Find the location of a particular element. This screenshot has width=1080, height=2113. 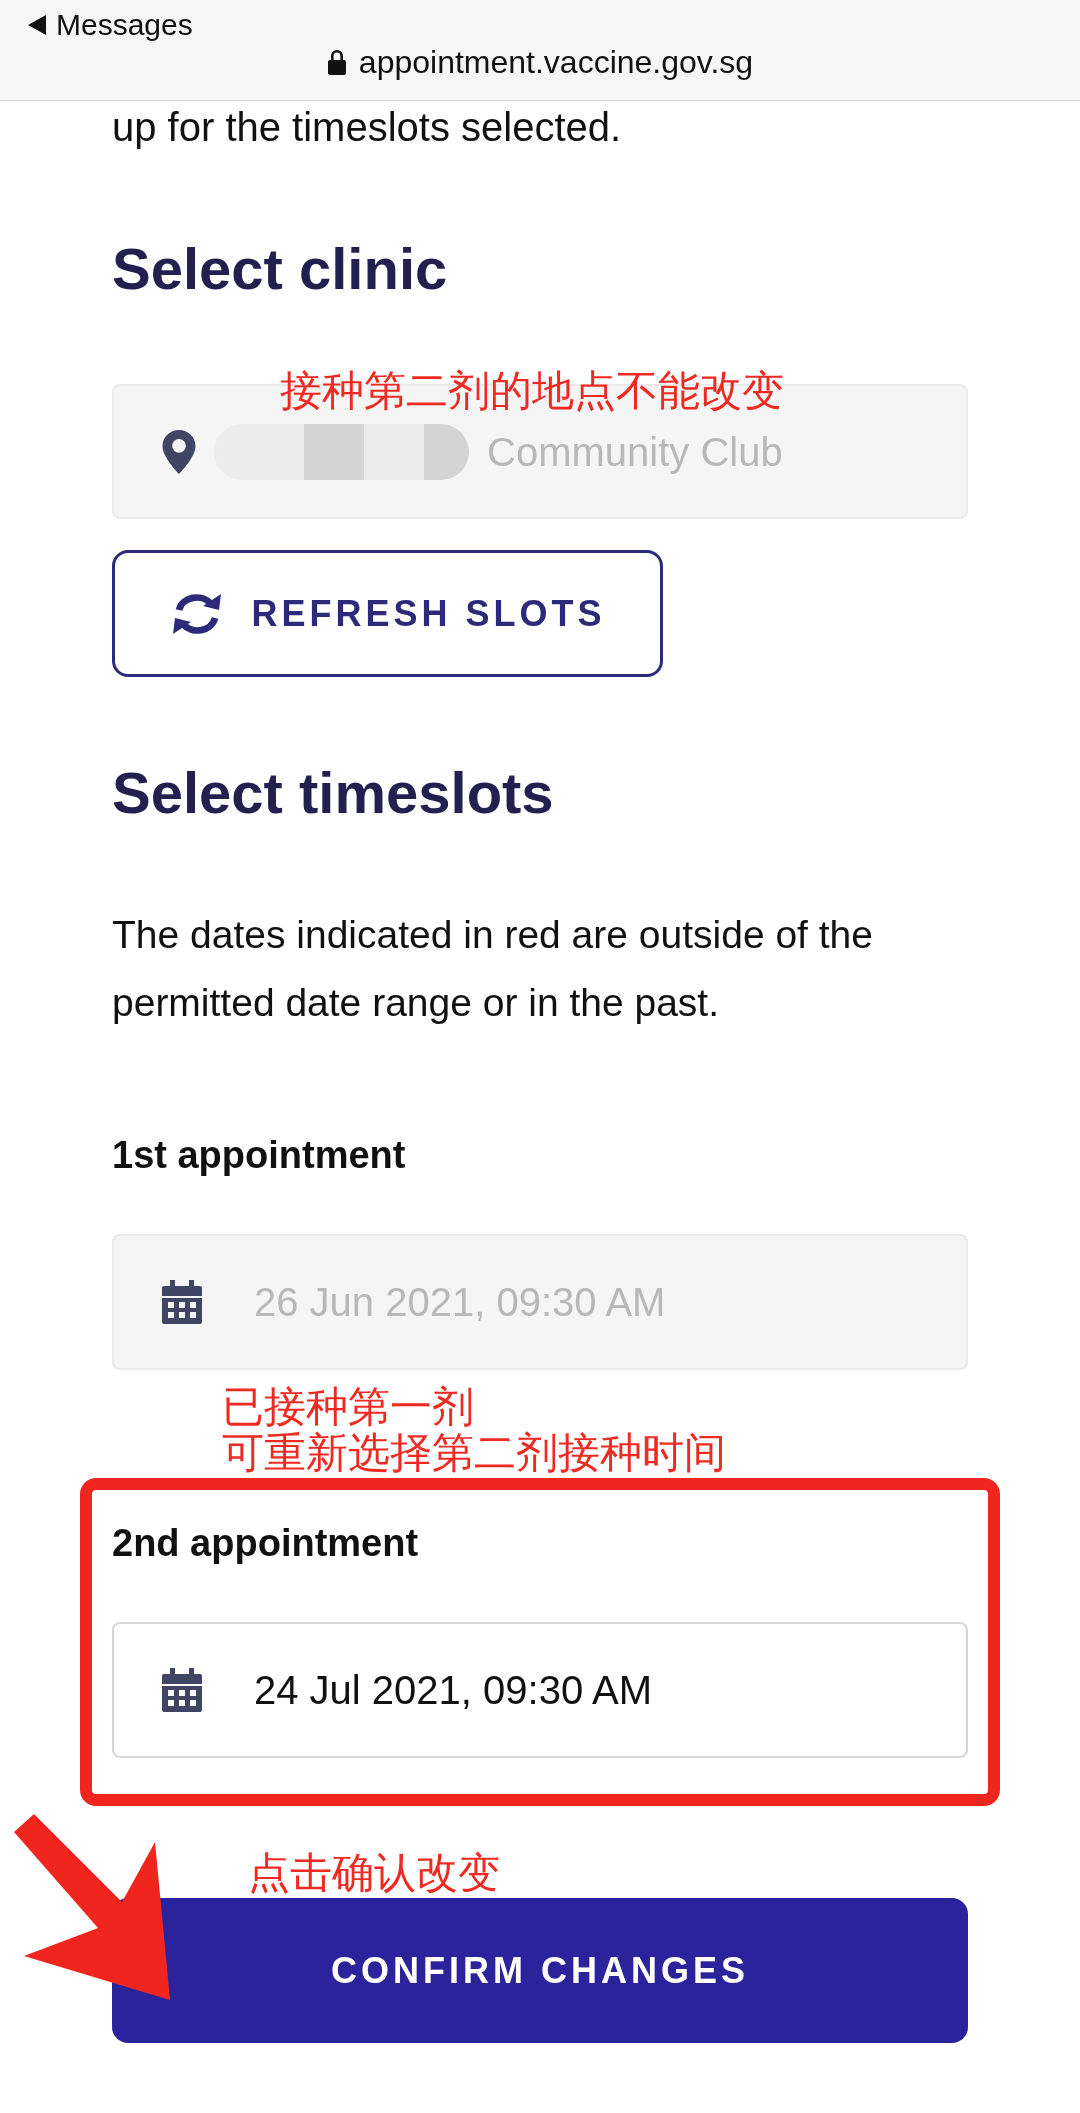

confirm-button: CONFIRM CHANGES is located at coordinates (540, 1970).